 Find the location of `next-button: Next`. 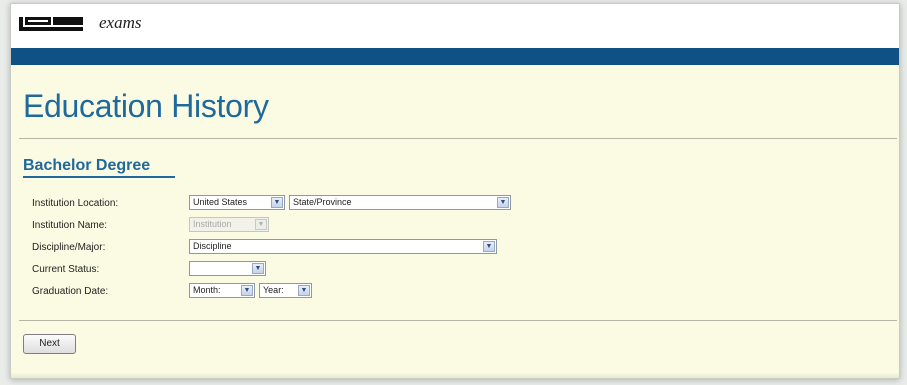

next-button: Next is located at coordinates (49, 344).